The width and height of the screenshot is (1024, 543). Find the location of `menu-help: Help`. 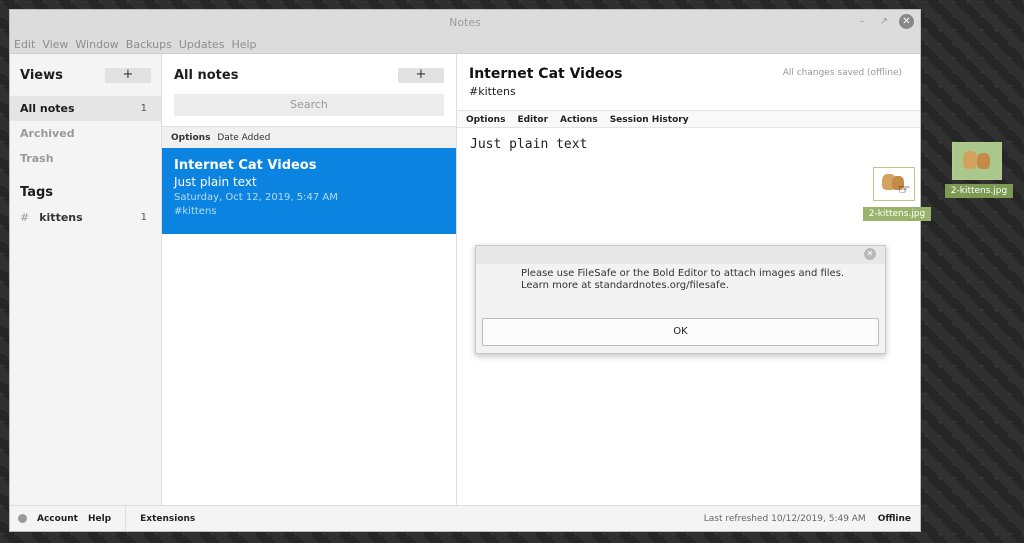

menu-help: Help is located at coordinates (243, 44).